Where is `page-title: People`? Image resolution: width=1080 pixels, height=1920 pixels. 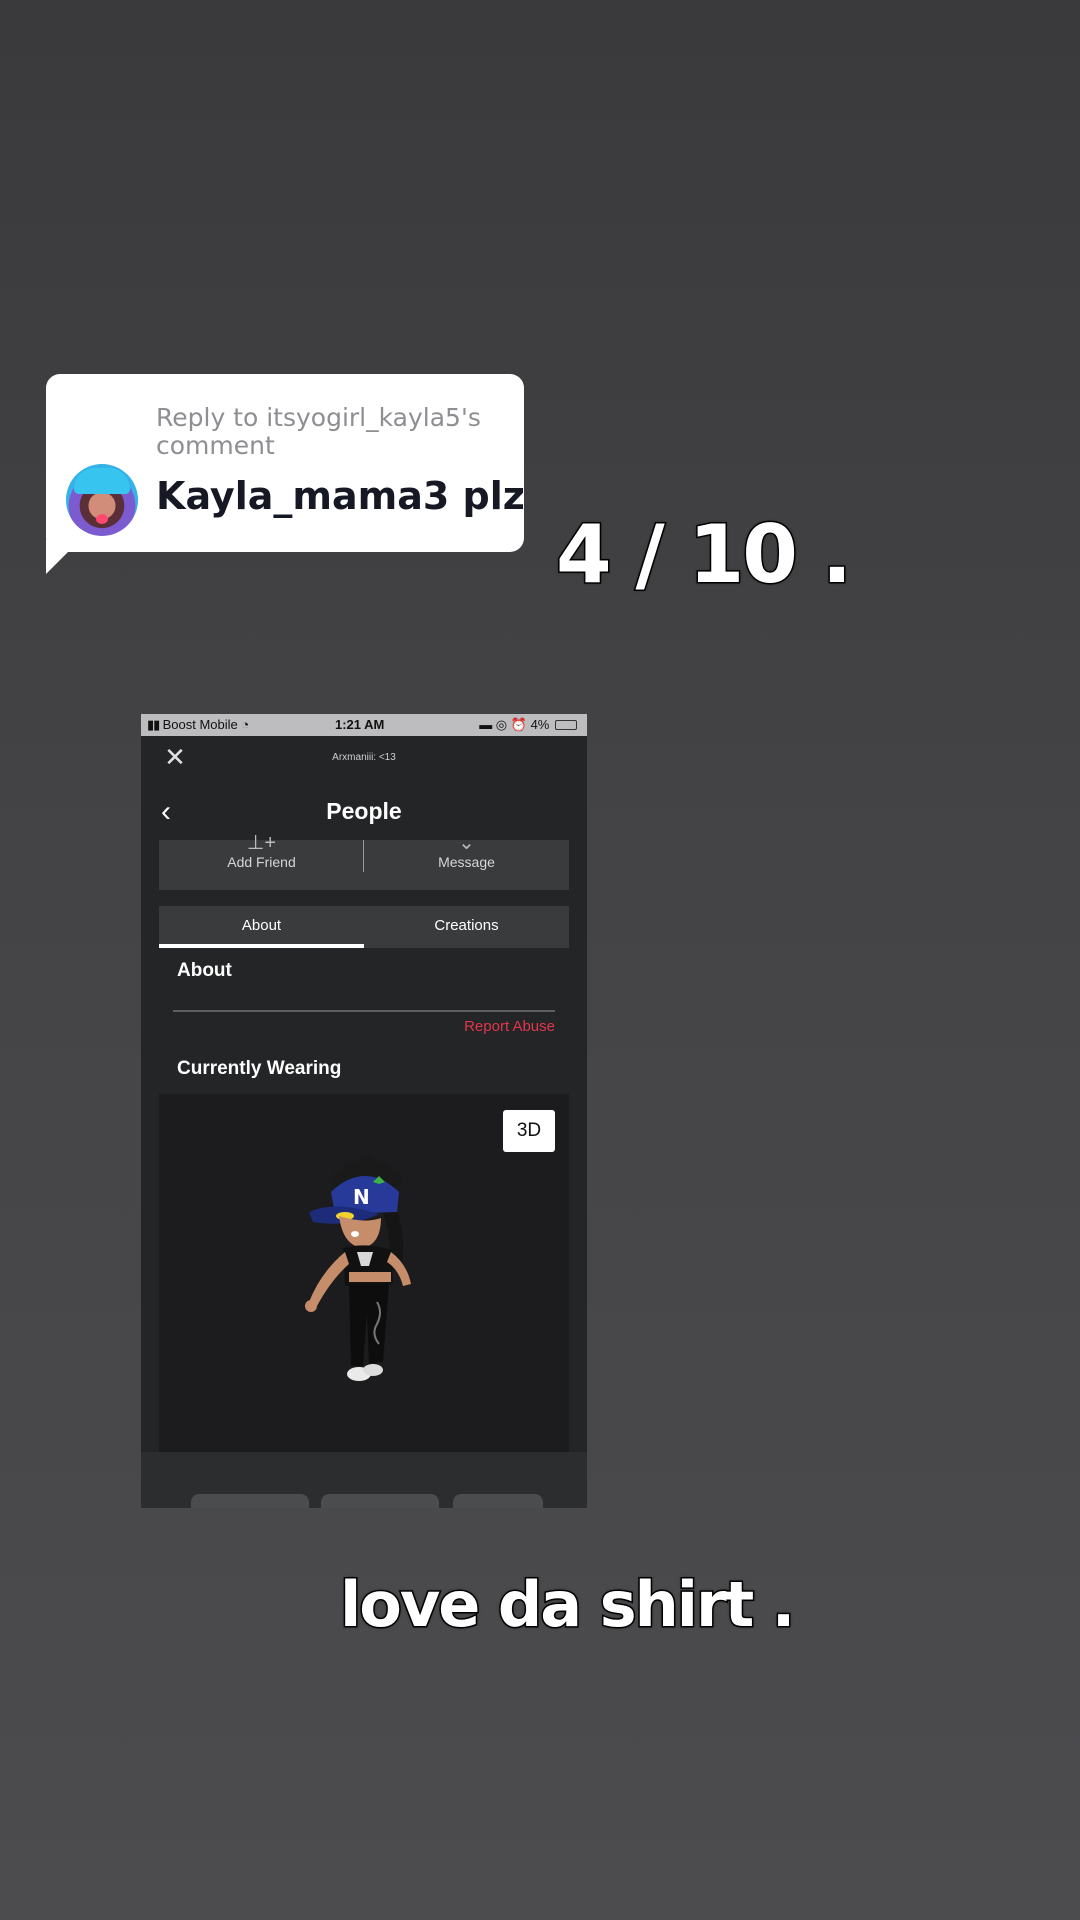 page-title: People is located at coordinates (364, 811).